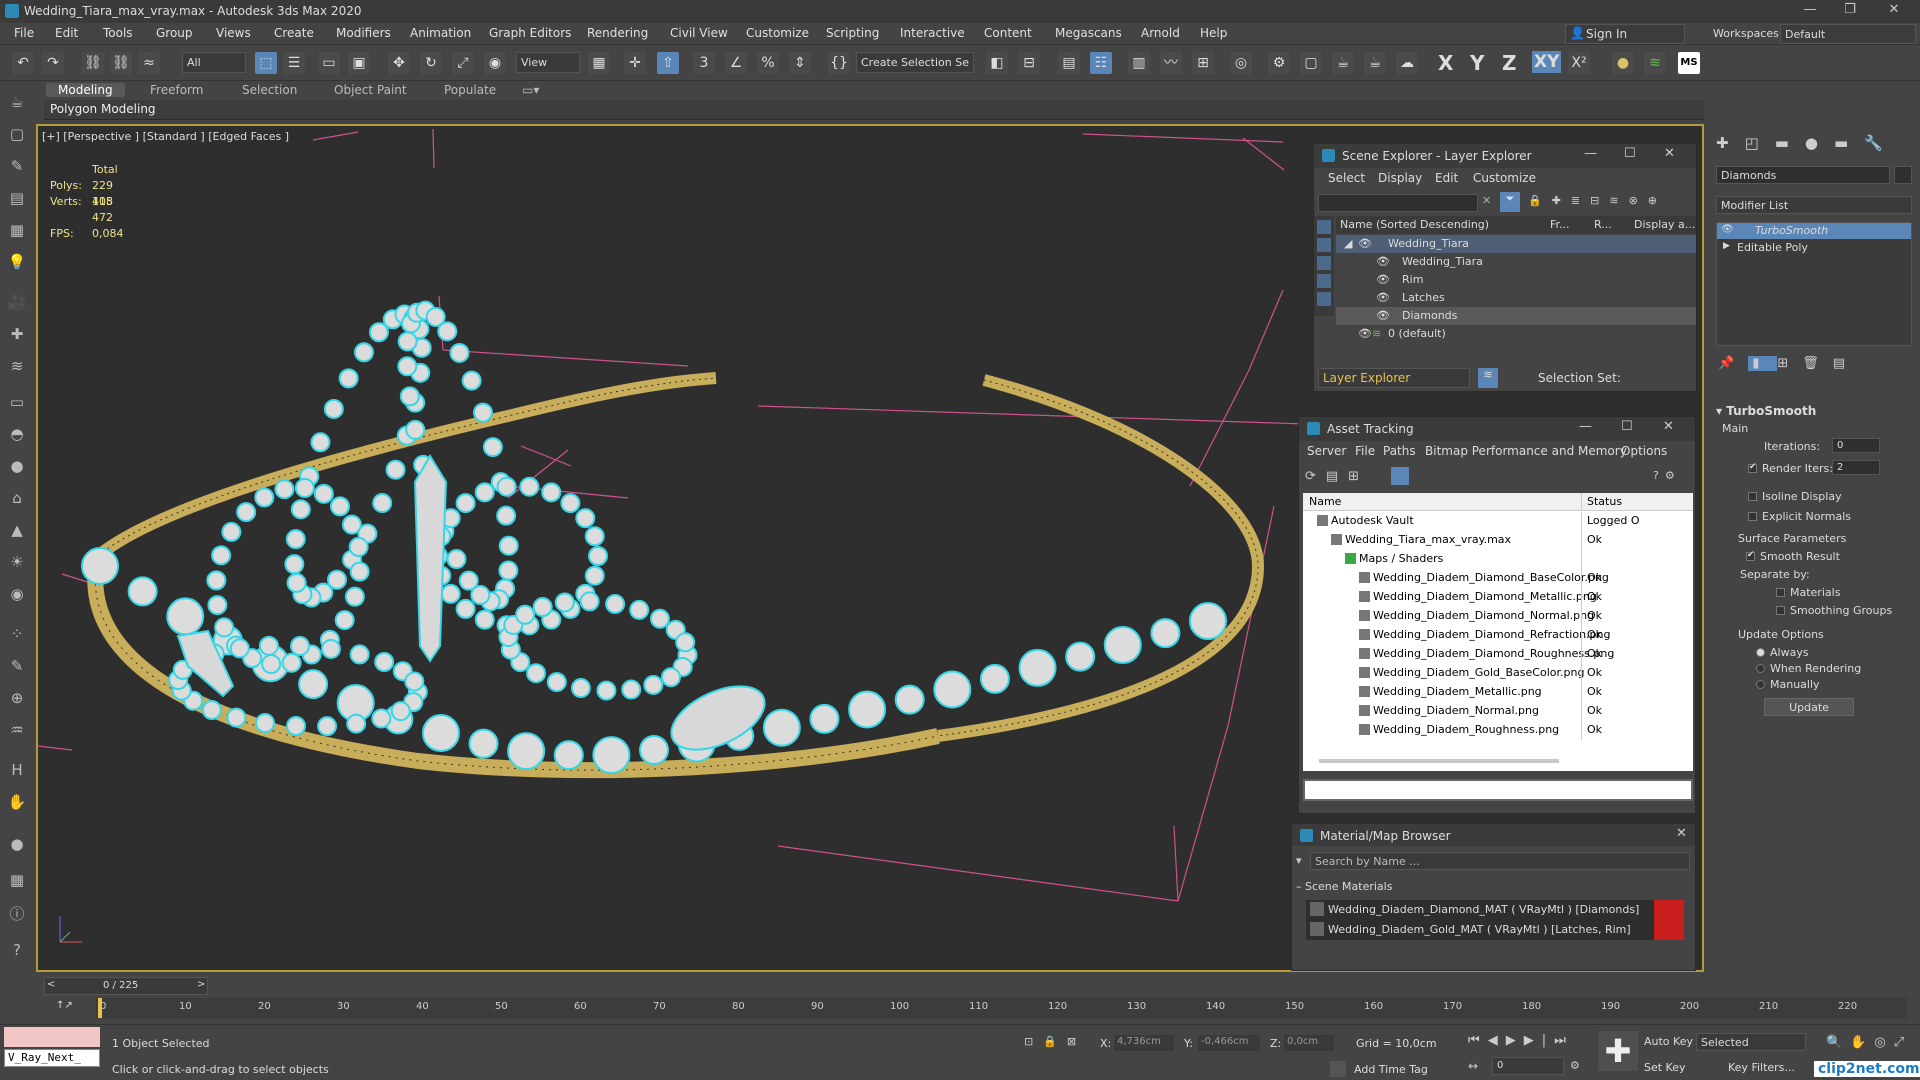 The width and height of the screenshot is (1920, 1080). I want to click on axis-xy-button: XY, so click(1547, 62).